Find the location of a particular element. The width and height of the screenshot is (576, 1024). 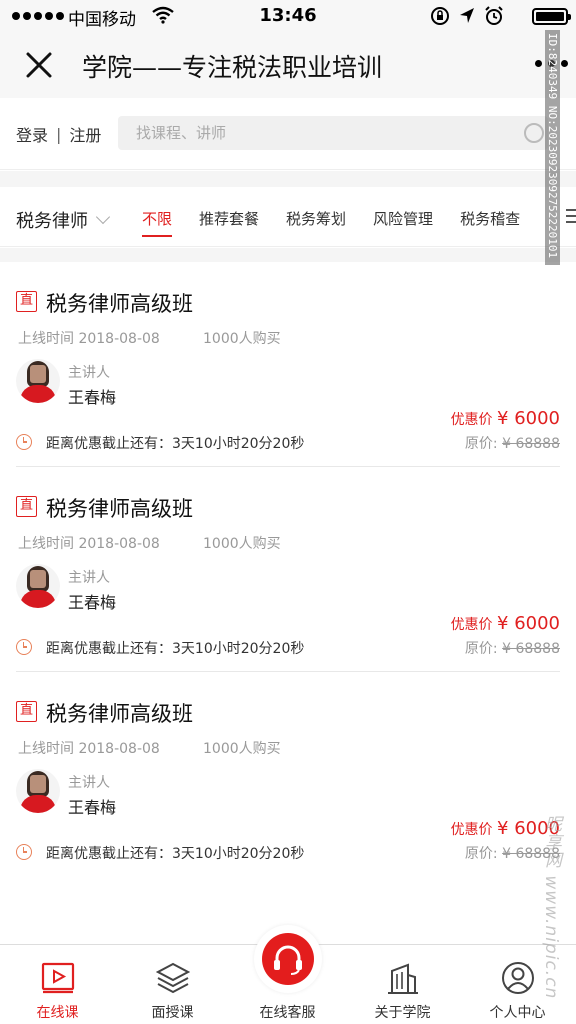

tabbar-offline-course: 面授课 is located at coordinates (172, 984).